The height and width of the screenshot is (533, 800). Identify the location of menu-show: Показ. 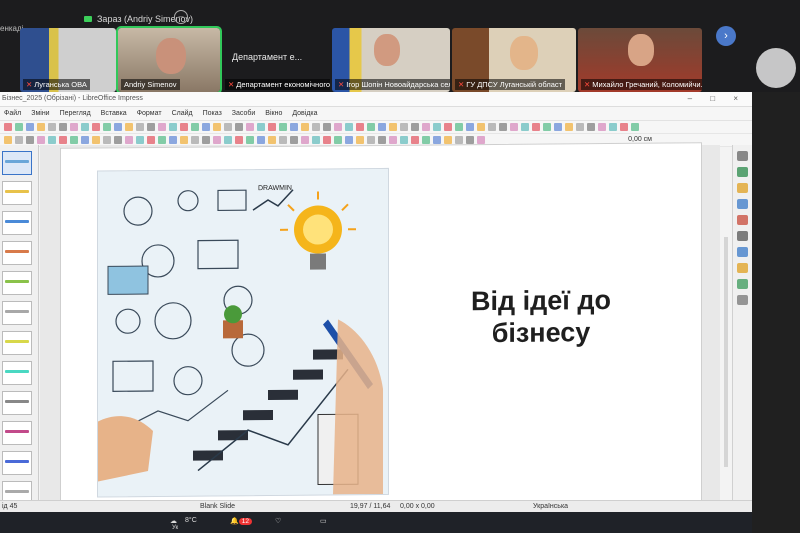
(212, 113).